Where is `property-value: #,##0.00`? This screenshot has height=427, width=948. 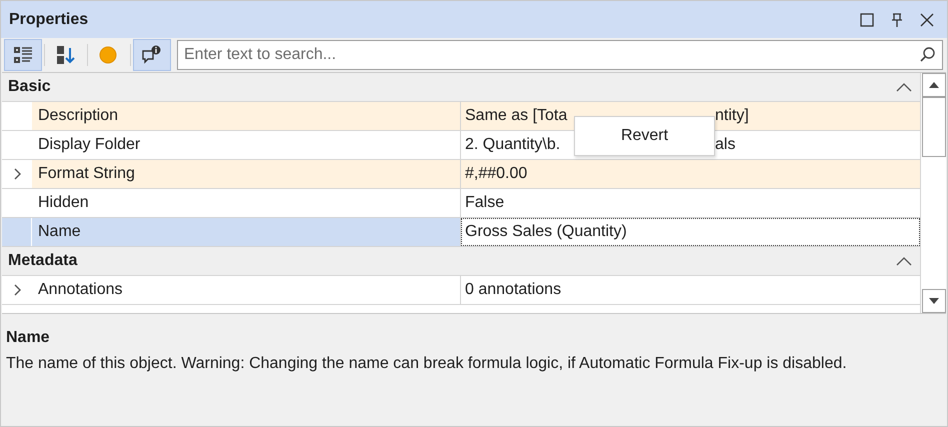
property-value: #,##0.00 is located at coordinates (496, 174).